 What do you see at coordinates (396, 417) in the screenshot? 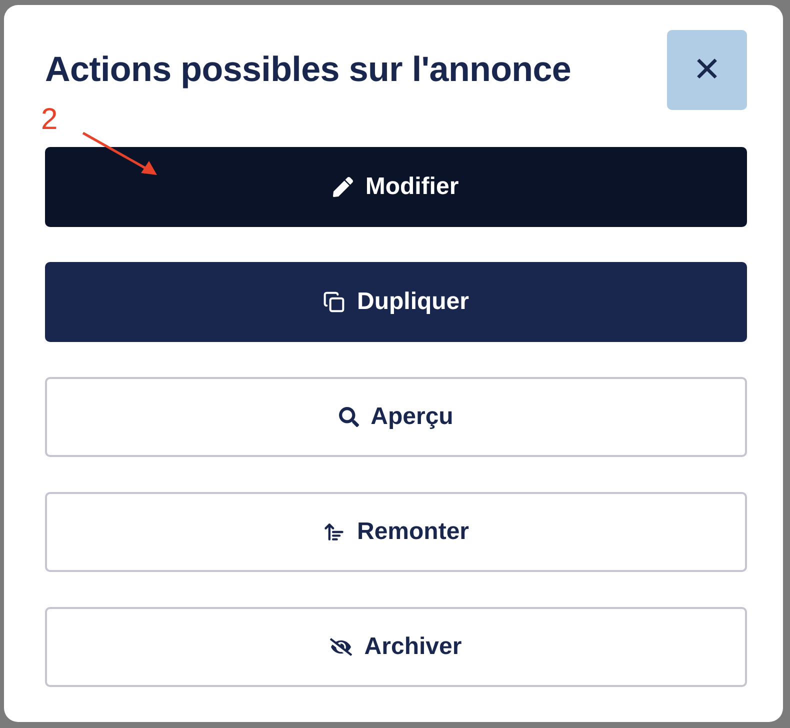
I see `action-button: Aperçu` at bounding box center [396, 417].